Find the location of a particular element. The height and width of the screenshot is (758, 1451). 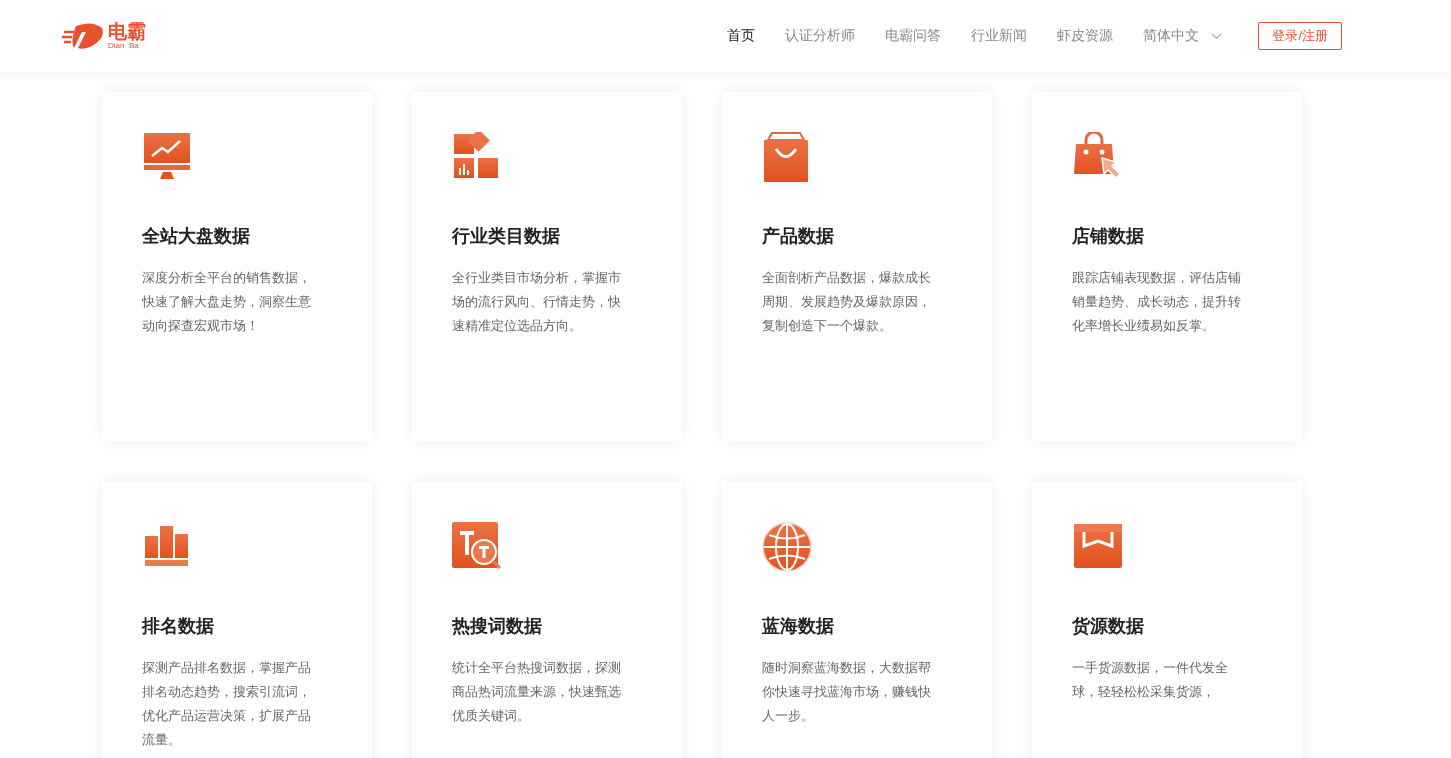

logo-text: 电霸 is located at coordinates (127, 31).